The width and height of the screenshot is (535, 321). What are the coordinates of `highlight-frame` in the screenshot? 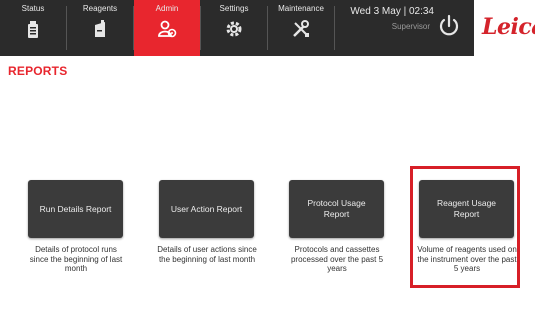 It's located at (465, 227).